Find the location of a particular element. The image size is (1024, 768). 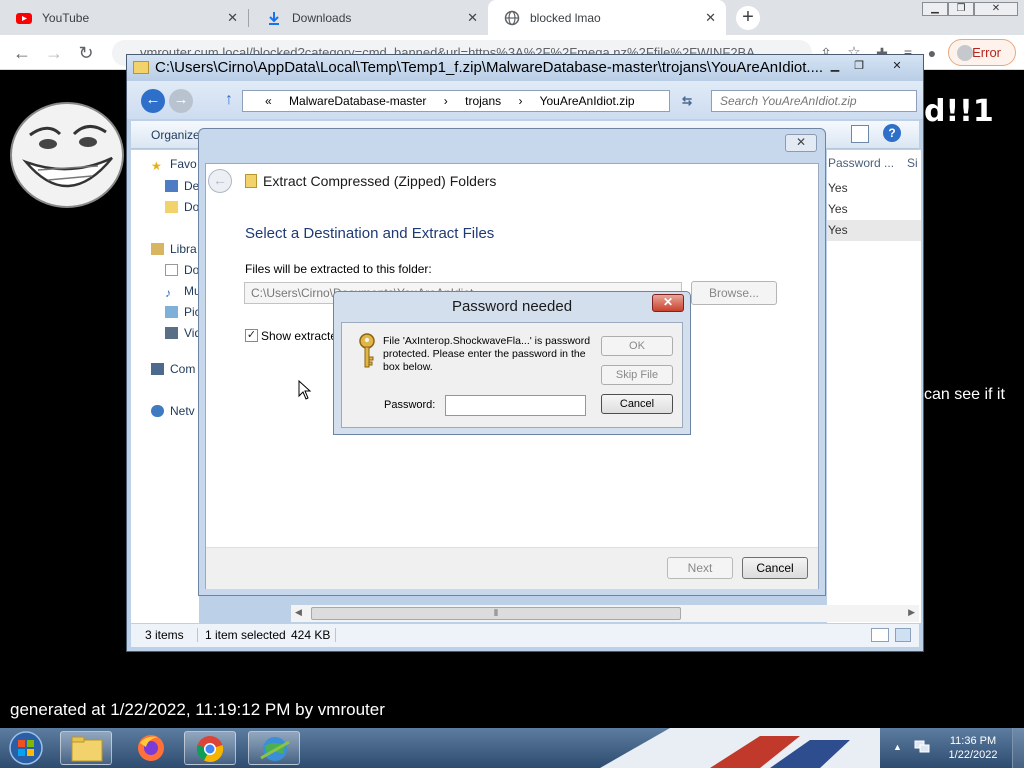

dialog-title: Password needed is located at coordinates (512, 306).